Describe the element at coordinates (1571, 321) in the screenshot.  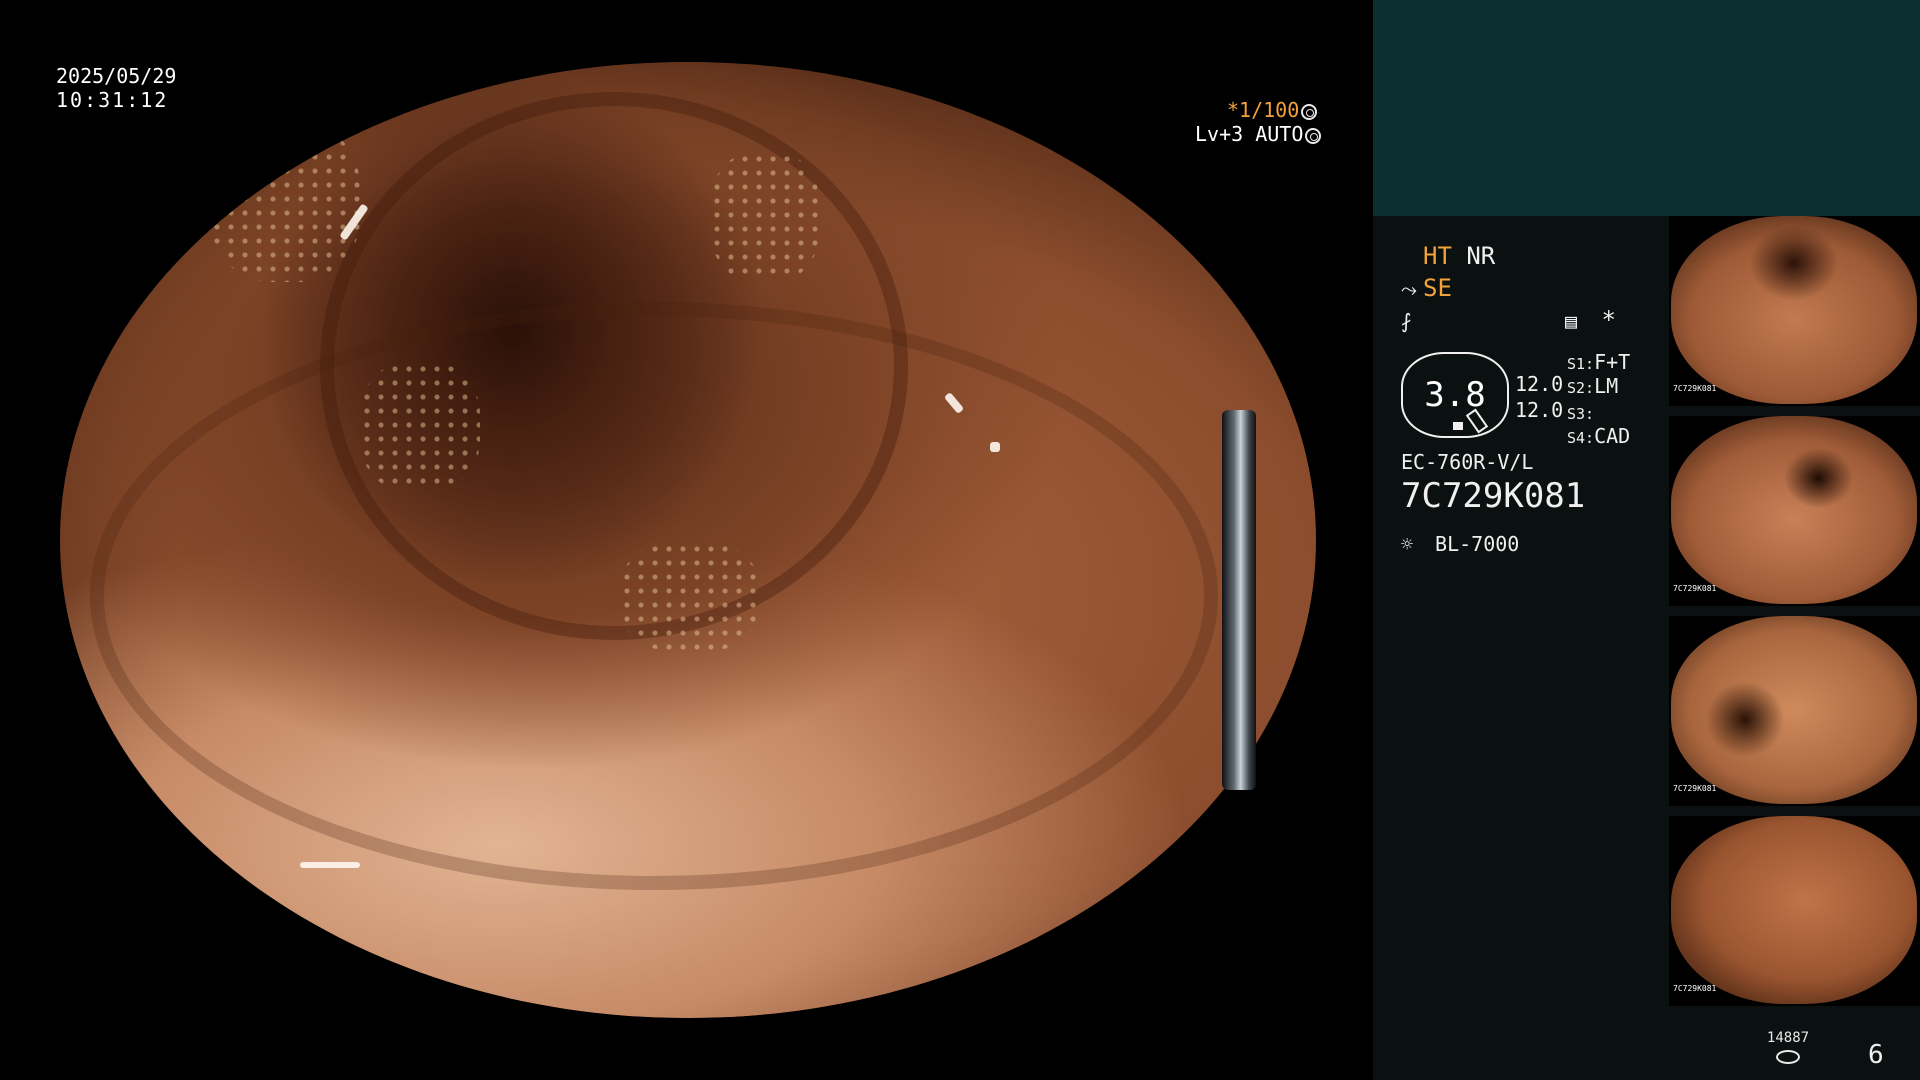
I see `menu-icon: ▤` at that location.